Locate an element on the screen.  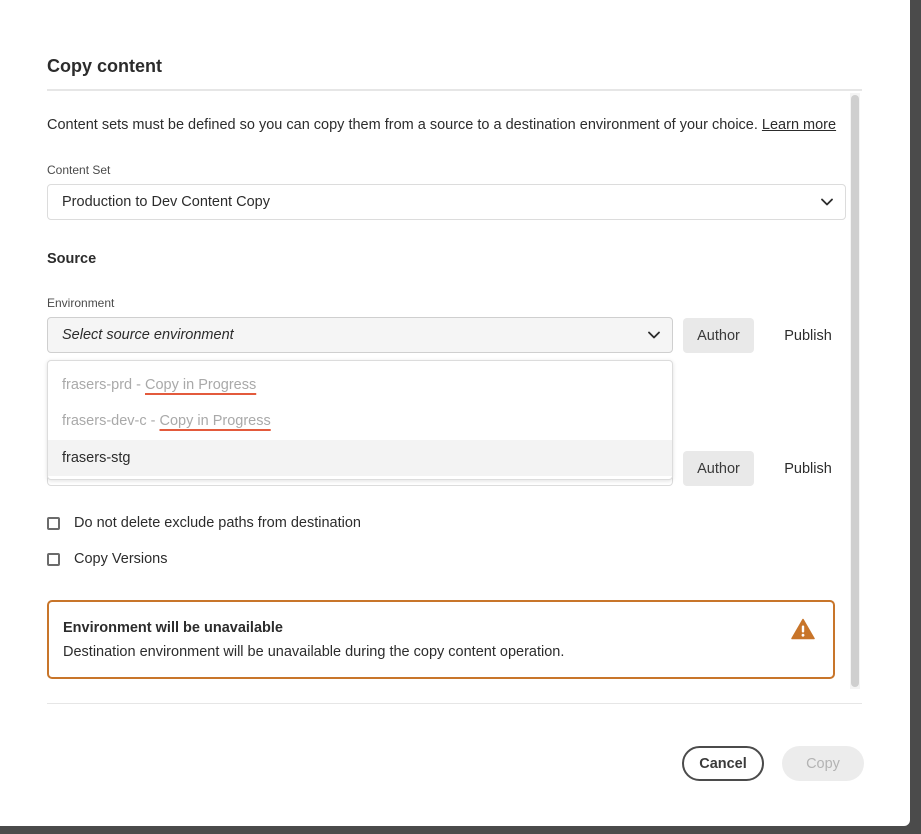
source-author-toggle: Author is located at coordinates (718, 335).